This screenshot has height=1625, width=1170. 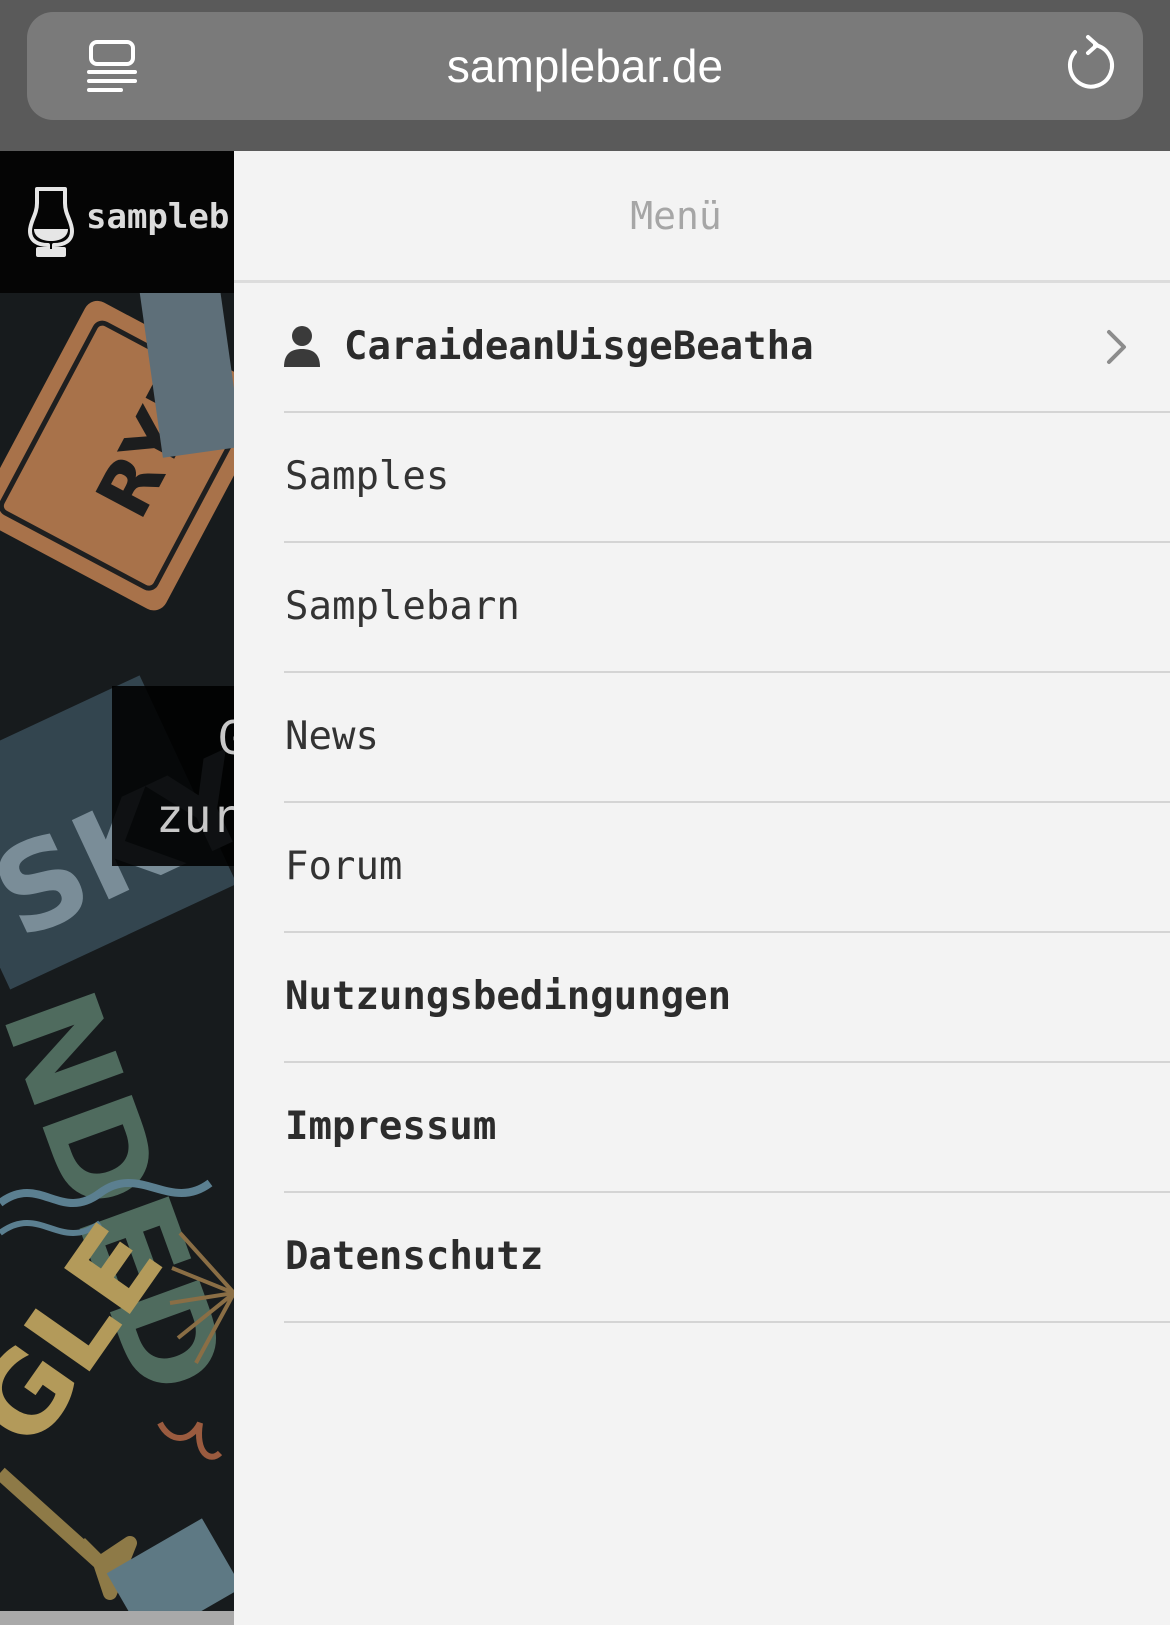 I want to click on menu-item-label: News, so click(x=332, y=736).